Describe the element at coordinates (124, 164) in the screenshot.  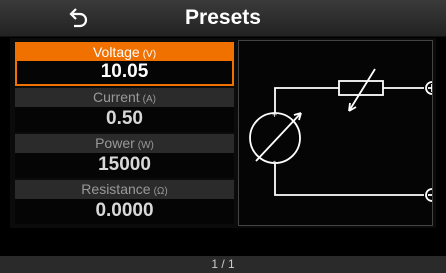
I see `power-value: 15000` at that location.